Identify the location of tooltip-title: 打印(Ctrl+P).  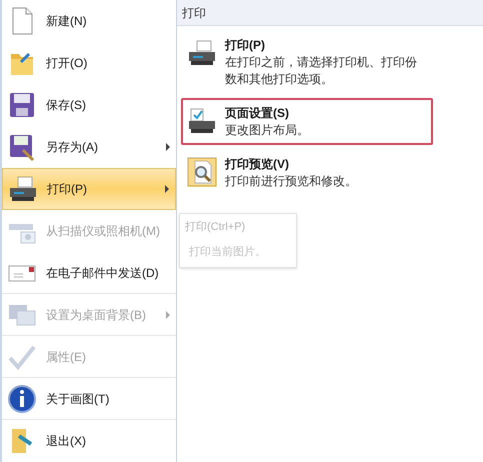
(215, 227).